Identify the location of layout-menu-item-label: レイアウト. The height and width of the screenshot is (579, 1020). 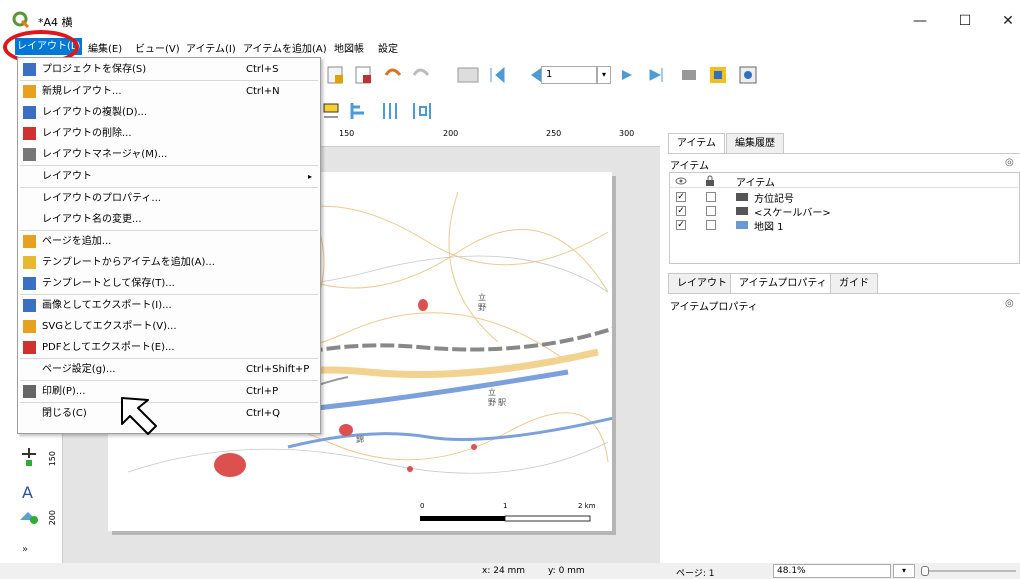
(67, 176).